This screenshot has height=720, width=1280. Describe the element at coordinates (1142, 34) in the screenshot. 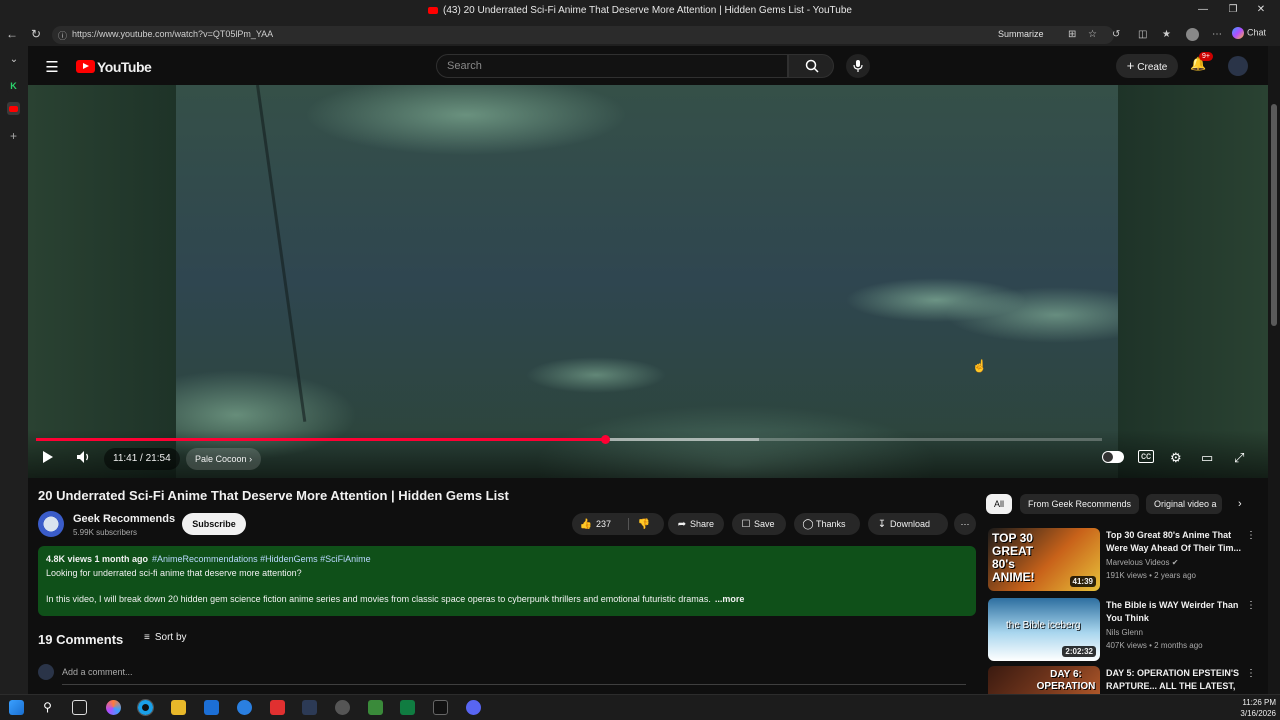

I see `split-screen-icon: ◫` at that location.